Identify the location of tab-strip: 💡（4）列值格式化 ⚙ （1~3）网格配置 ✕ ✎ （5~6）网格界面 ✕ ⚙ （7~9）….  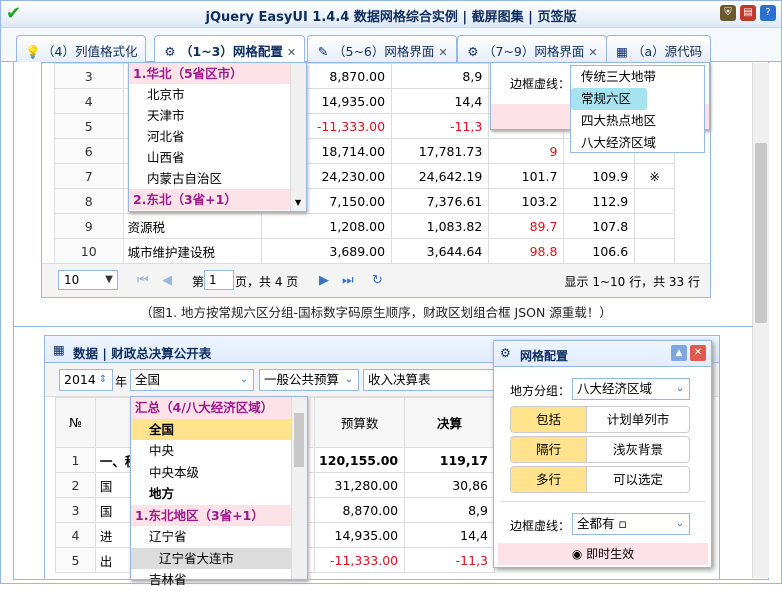
(391, 45).